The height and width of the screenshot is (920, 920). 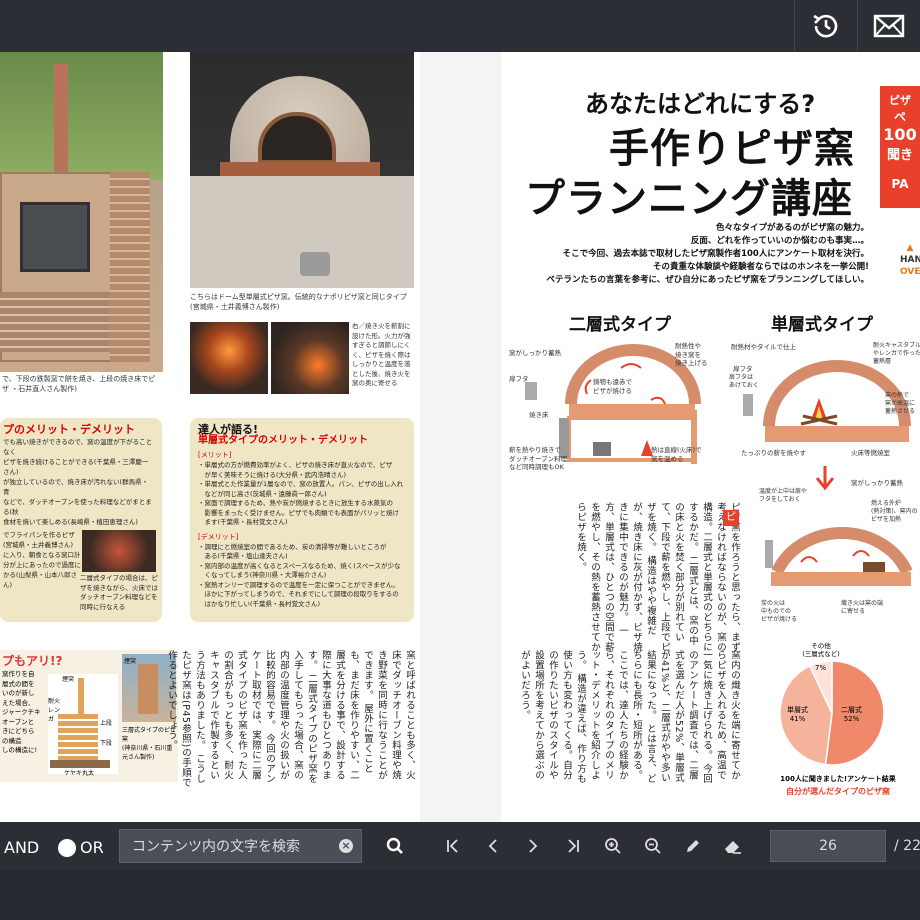 I want to click on and-label: AND, so click(x=22, y=847).